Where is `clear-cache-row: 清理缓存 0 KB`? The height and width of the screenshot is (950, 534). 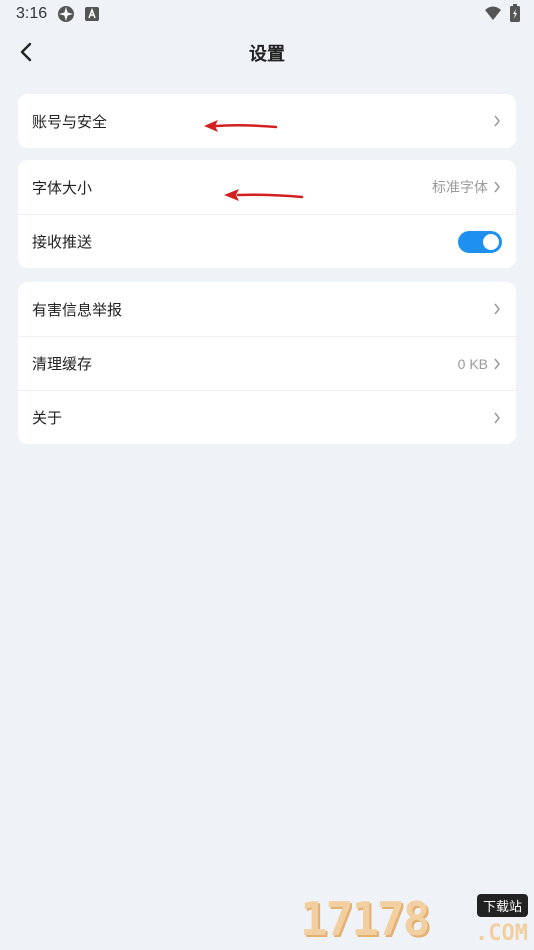
clear-cache-row: 清理缓存 0 KB is located at coordinates (267, 363).